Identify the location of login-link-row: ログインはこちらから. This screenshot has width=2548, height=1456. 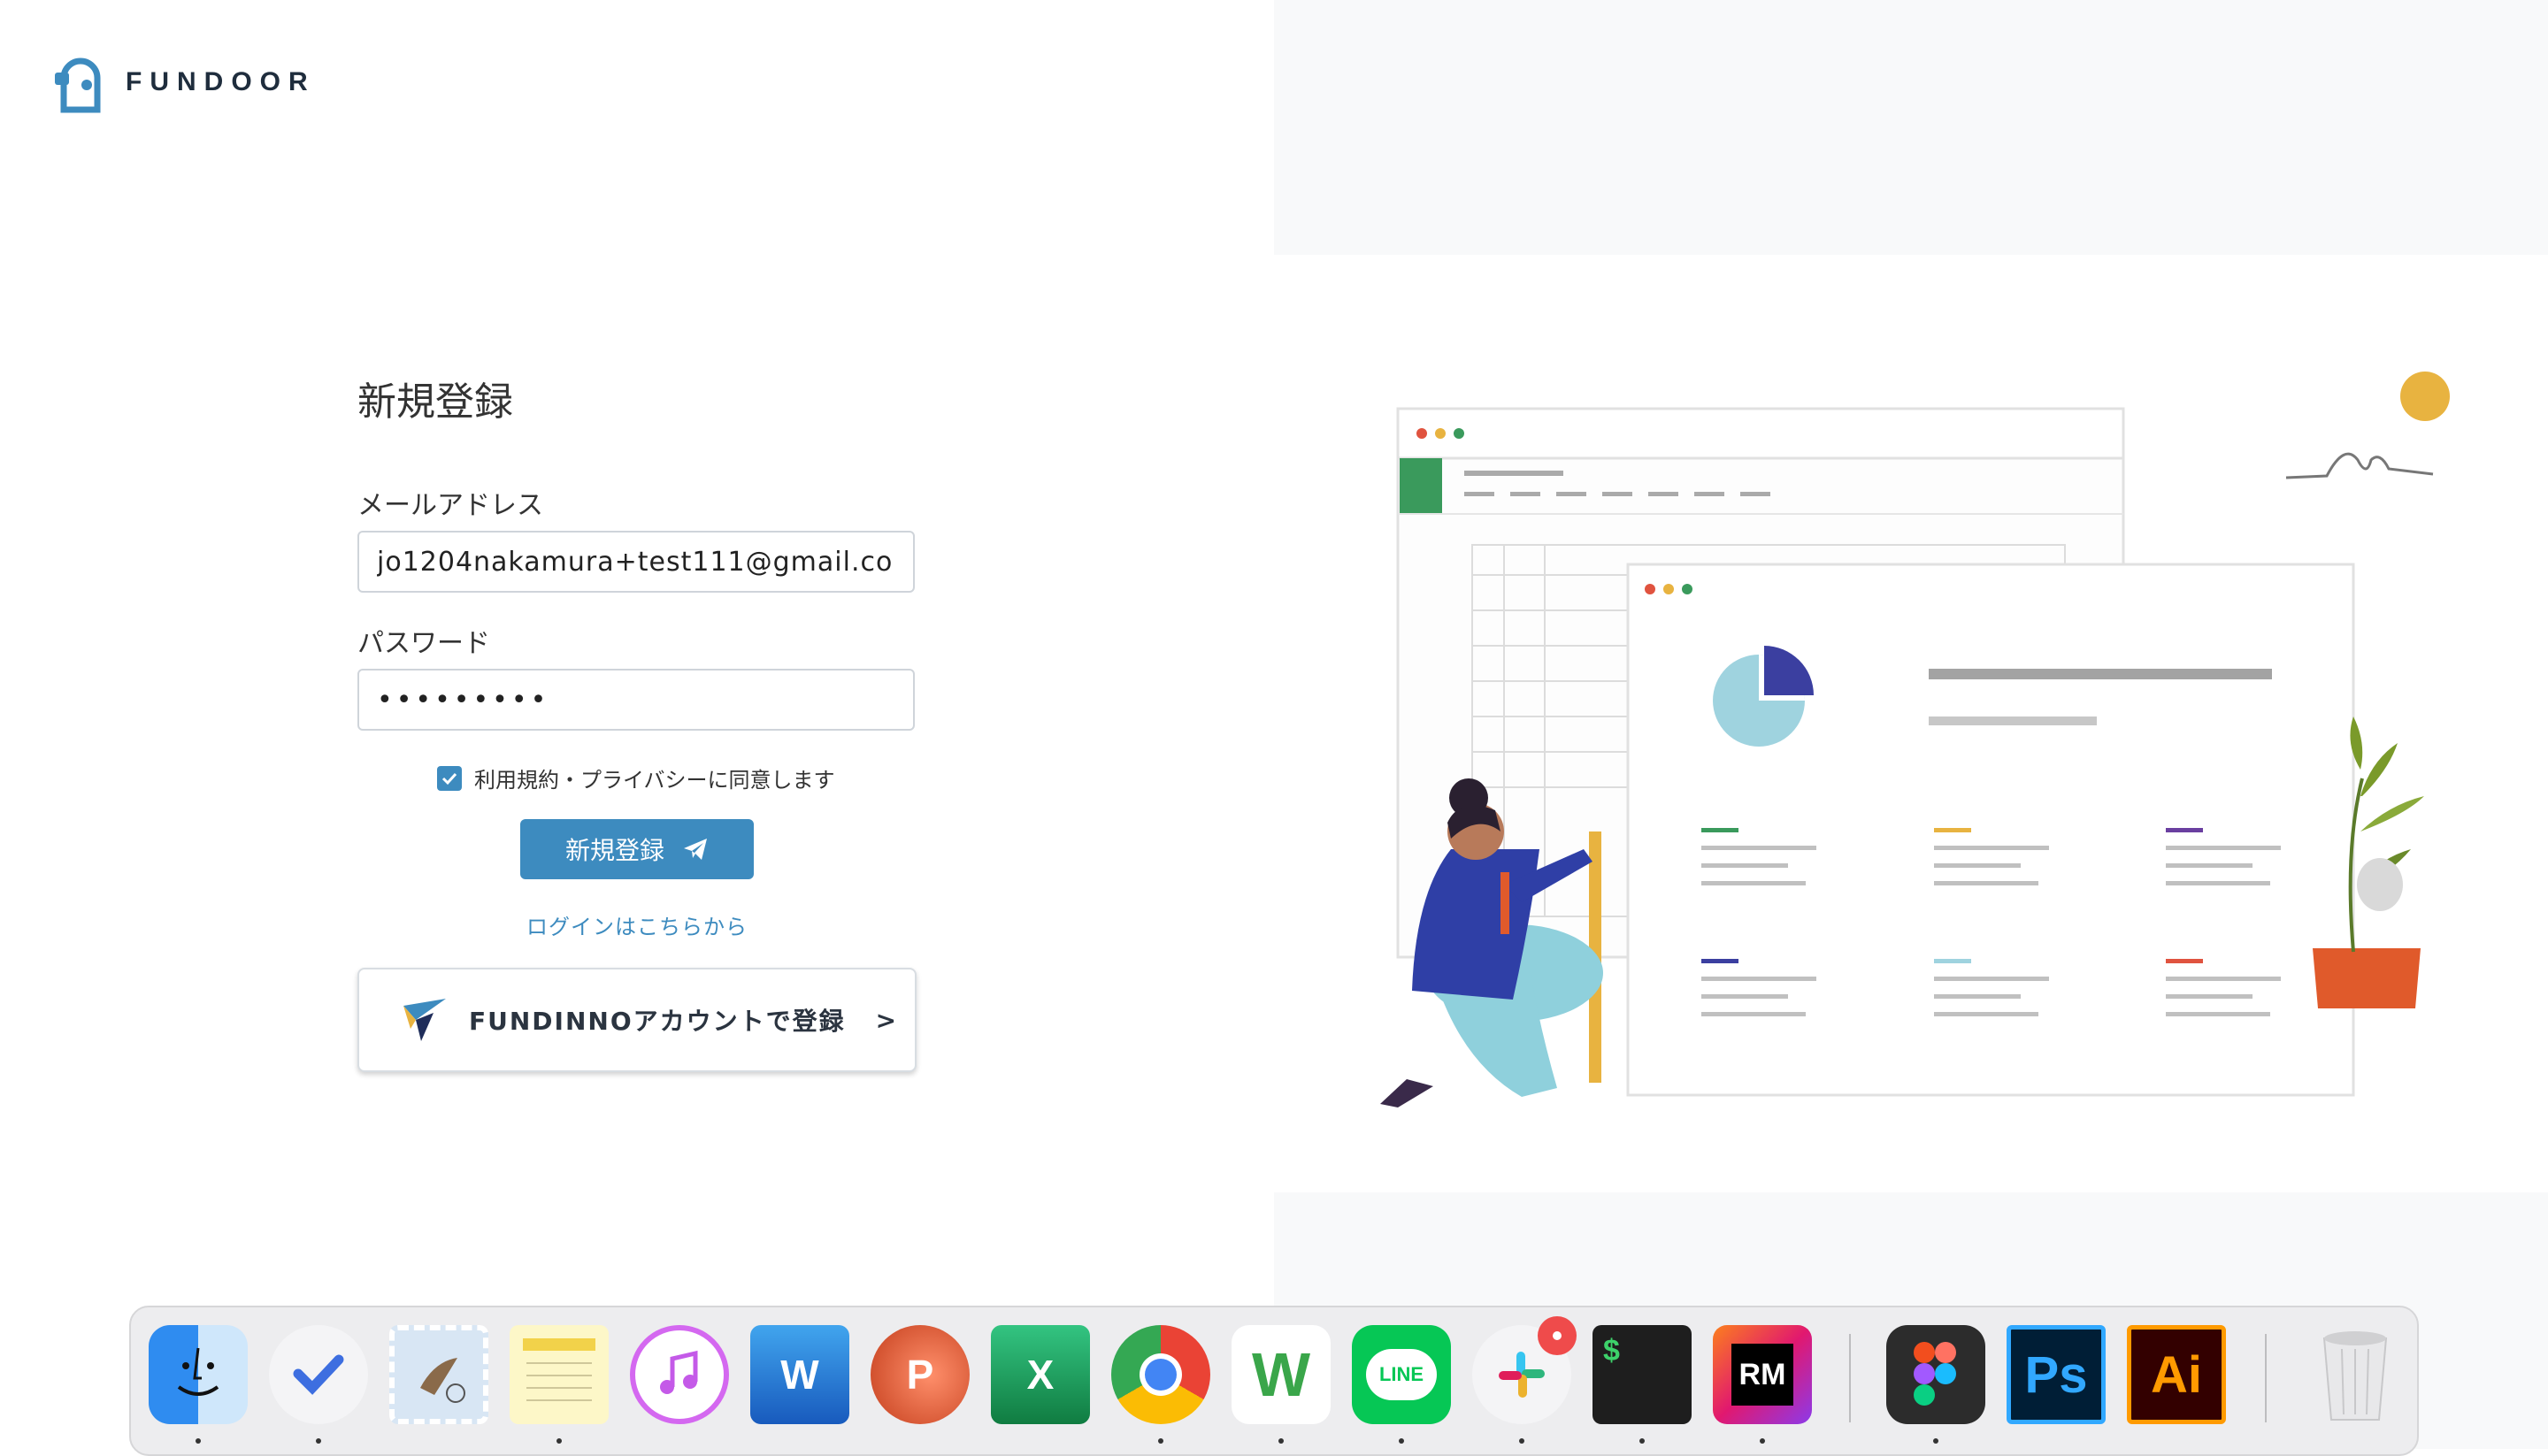
(637, 924).